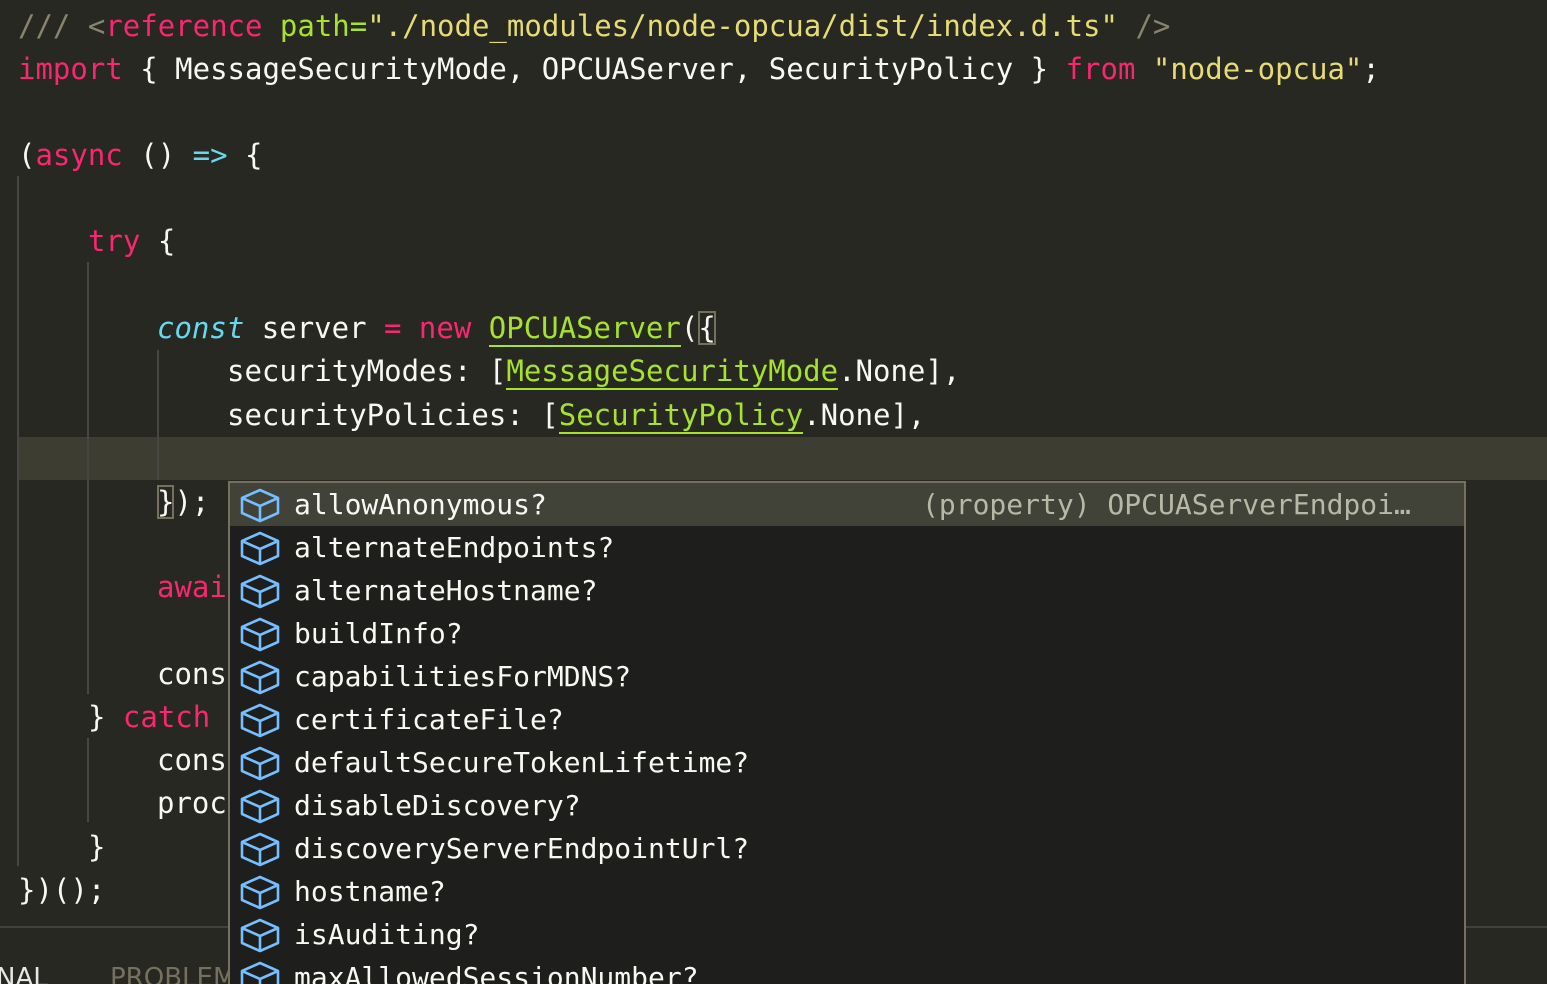 This screenshot has width=1547, height=984. I want to click on iife-end: })();, so click(62, 890).